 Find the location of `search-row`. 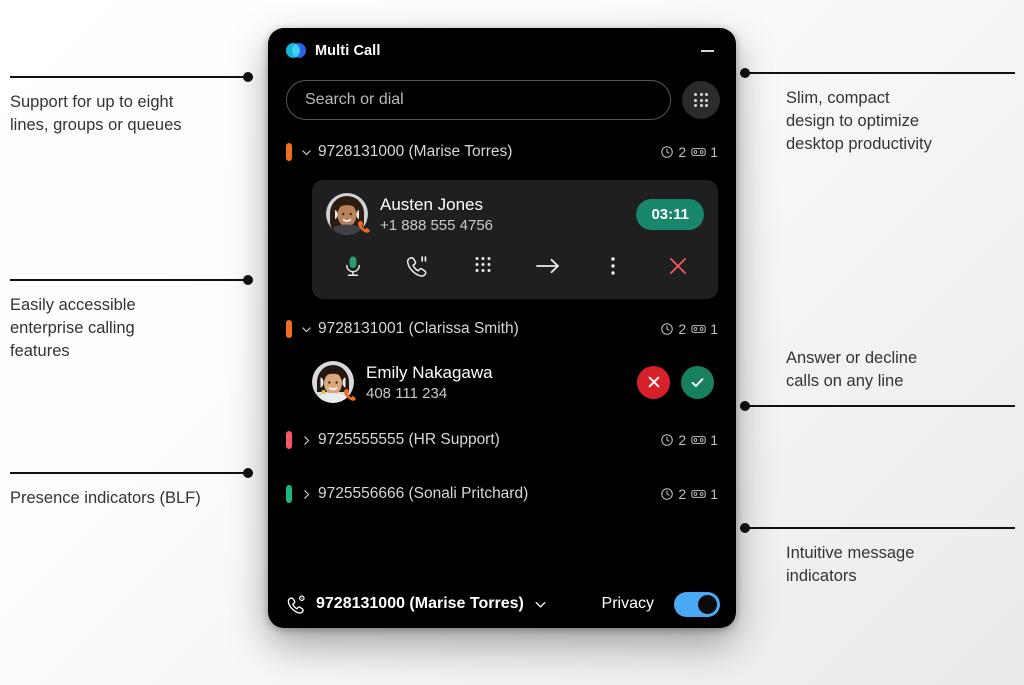

search-row is located at coordinates (502, 103).